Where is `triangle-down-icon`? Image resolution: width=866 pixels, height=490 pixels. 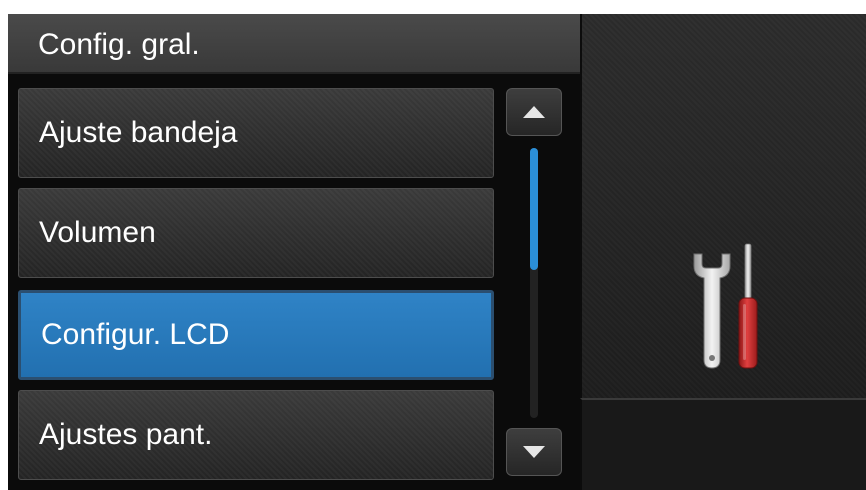
triangle-down-icon is located at coordinates (534, 452).